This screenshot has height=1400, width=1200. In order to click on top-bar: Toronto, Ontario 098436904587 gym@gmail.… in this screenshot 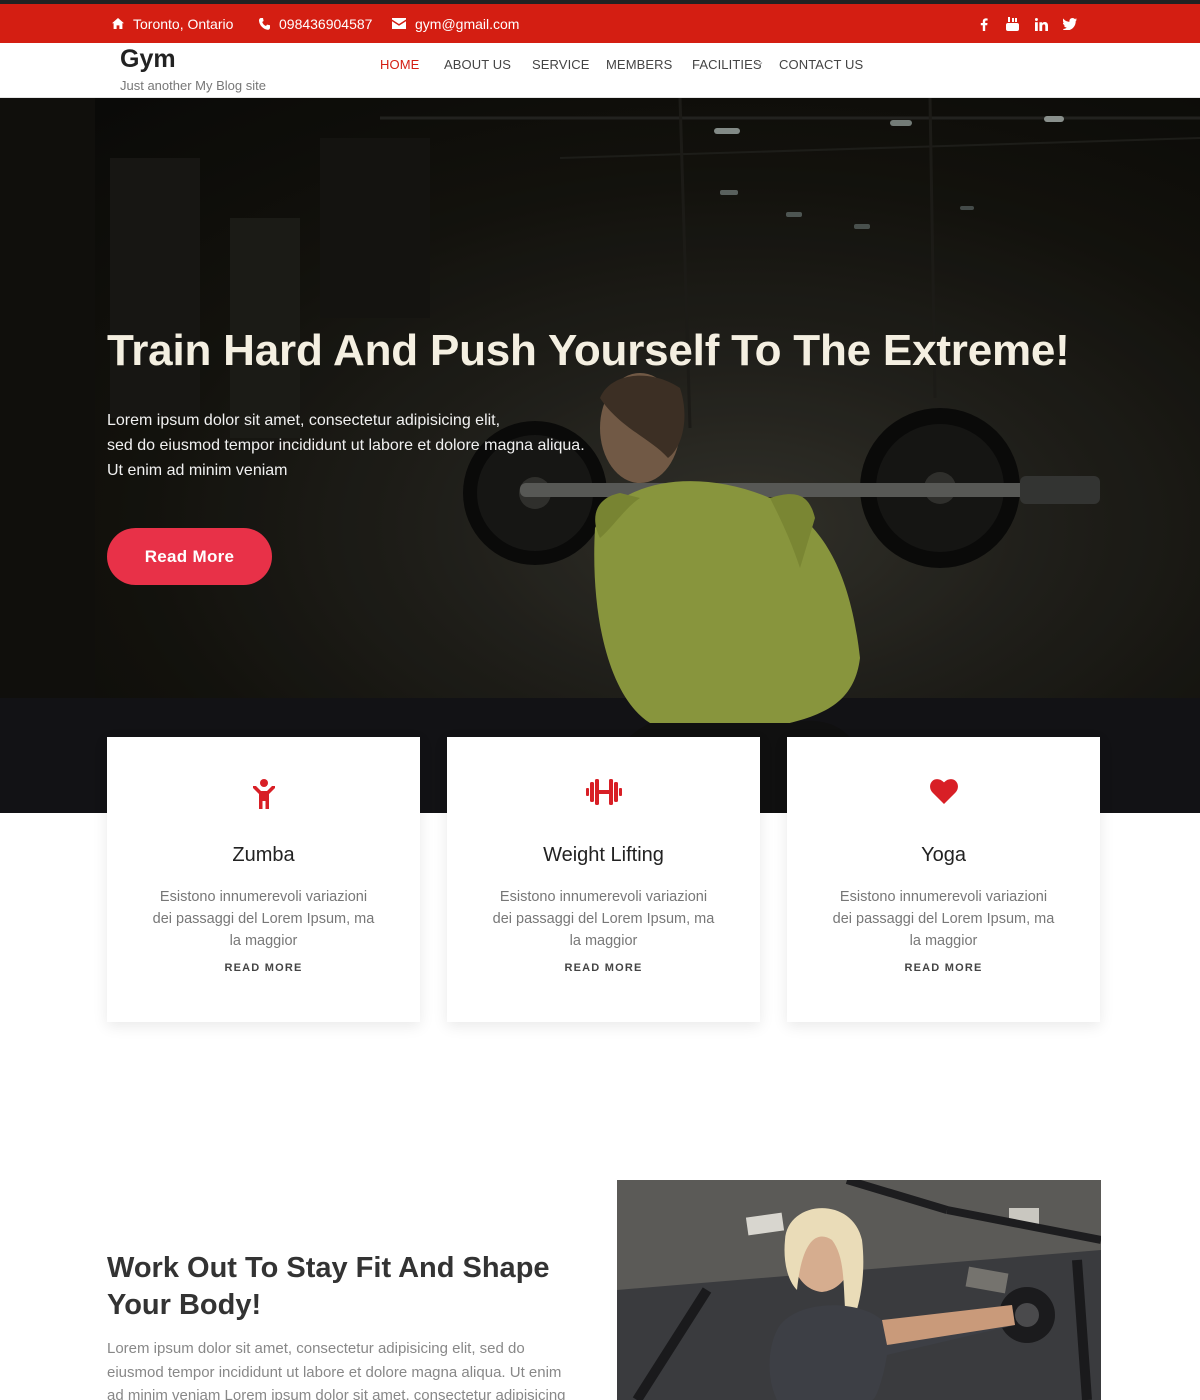, I will do `click(600, 21)`.